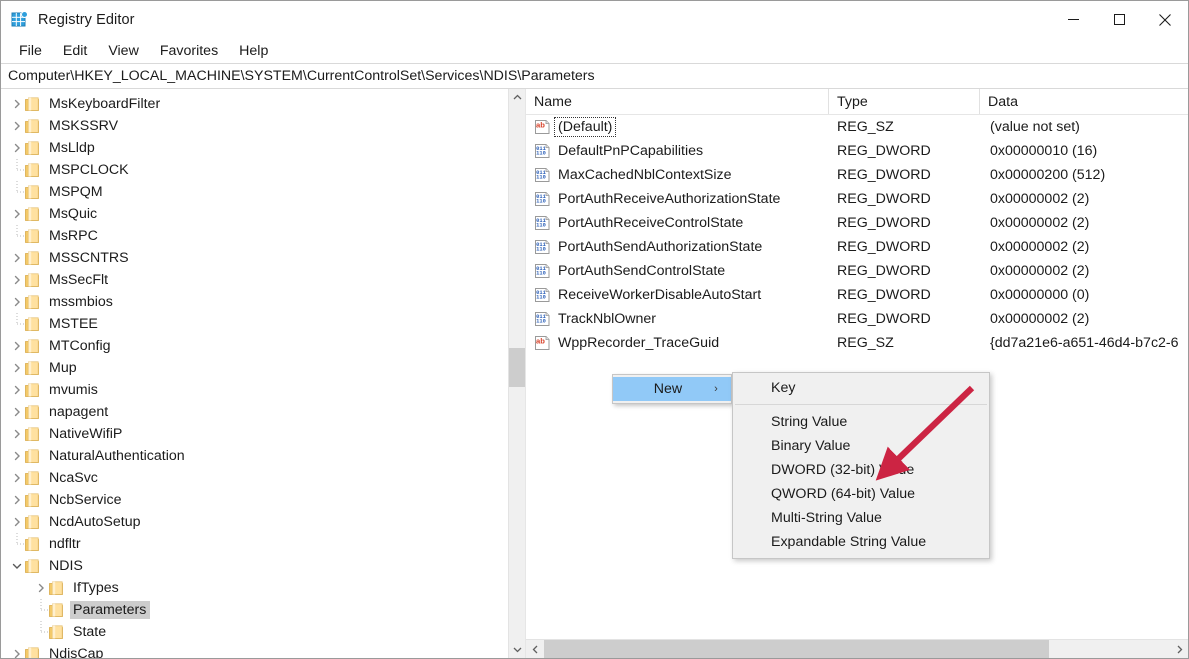  What do you see at coordinates (189, 51) in the screenshot?
I see `menu-favorites: Favorites` at bounding box center [189, 51].